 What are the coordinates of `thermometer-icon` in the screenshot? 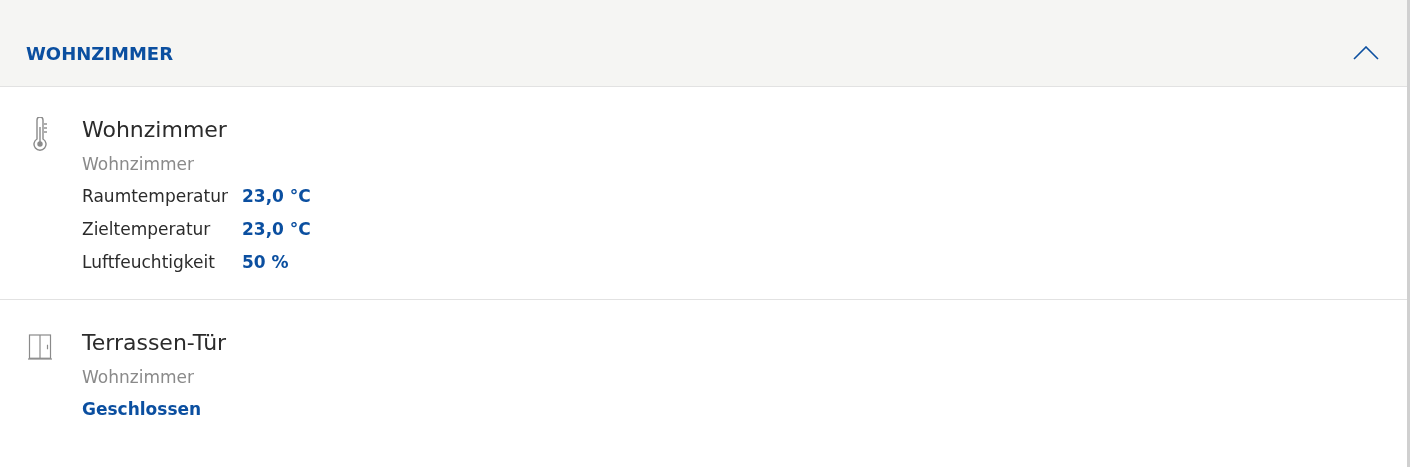 It's located at (40, 134).